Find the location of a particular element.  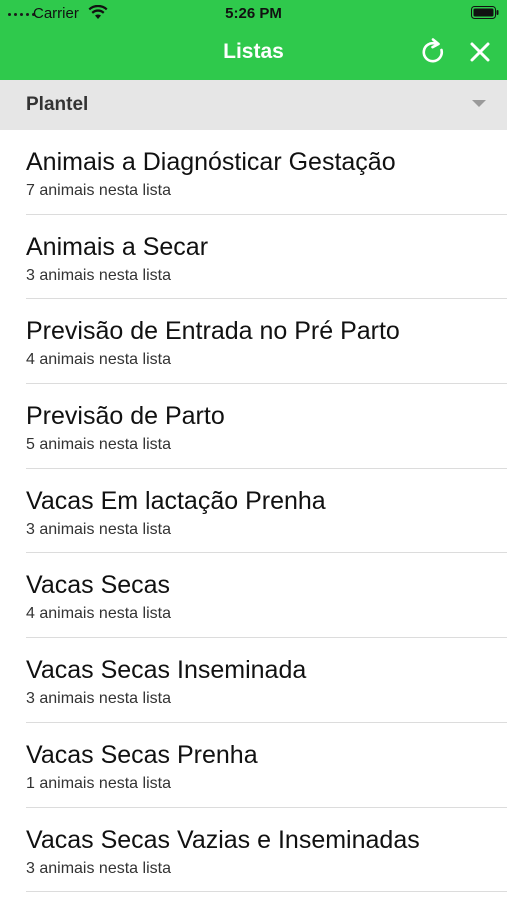

nav-bar: Carrier 5:26 PM Listas is located at coordinates (253, 40).